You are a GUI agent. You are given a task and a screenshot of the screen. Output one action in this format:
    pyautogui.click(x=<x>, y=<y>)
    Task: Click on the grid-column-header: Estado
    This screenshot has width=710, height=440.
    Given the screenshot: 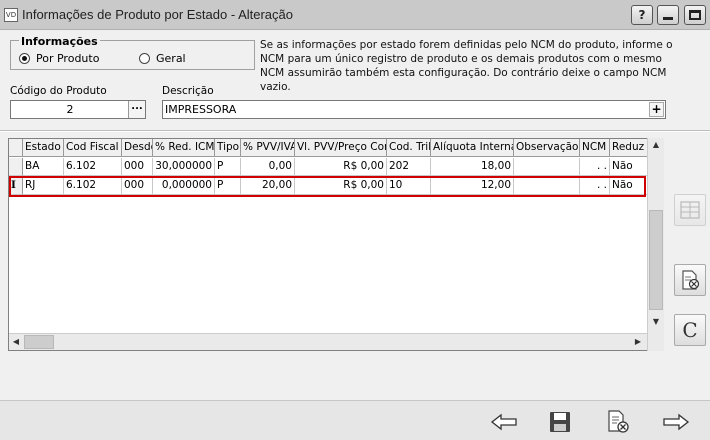 What is the action you would take?
    pyautogui.click(x=43, y=148)
    